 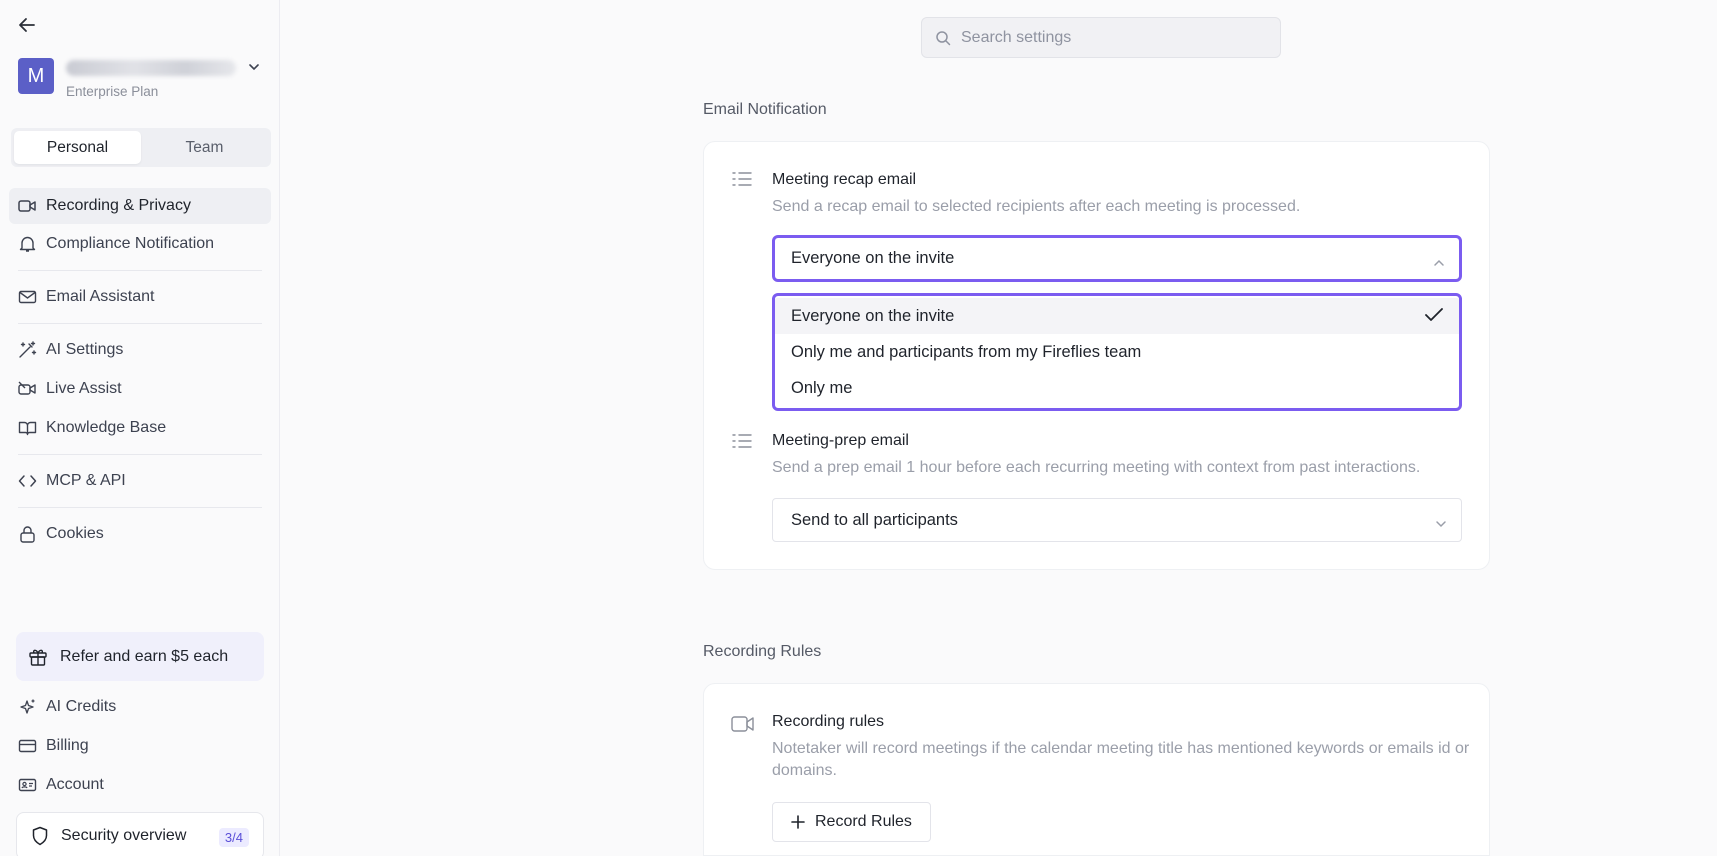 What do you see at coordinates (233, 837) in the screenshot?
I see `security-progress-badge: 3/4` at bounding box center [233, 837].